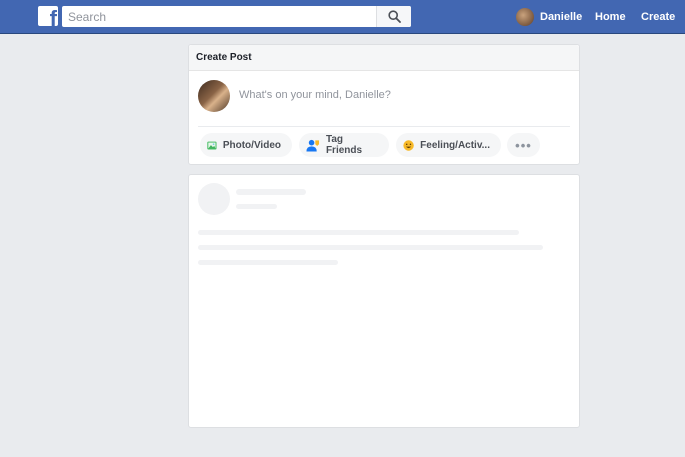  What do you see at coordinates (384, 58) in the screenshot?
I see `create-post-title: Create Post` at bounding box center [384, 58].